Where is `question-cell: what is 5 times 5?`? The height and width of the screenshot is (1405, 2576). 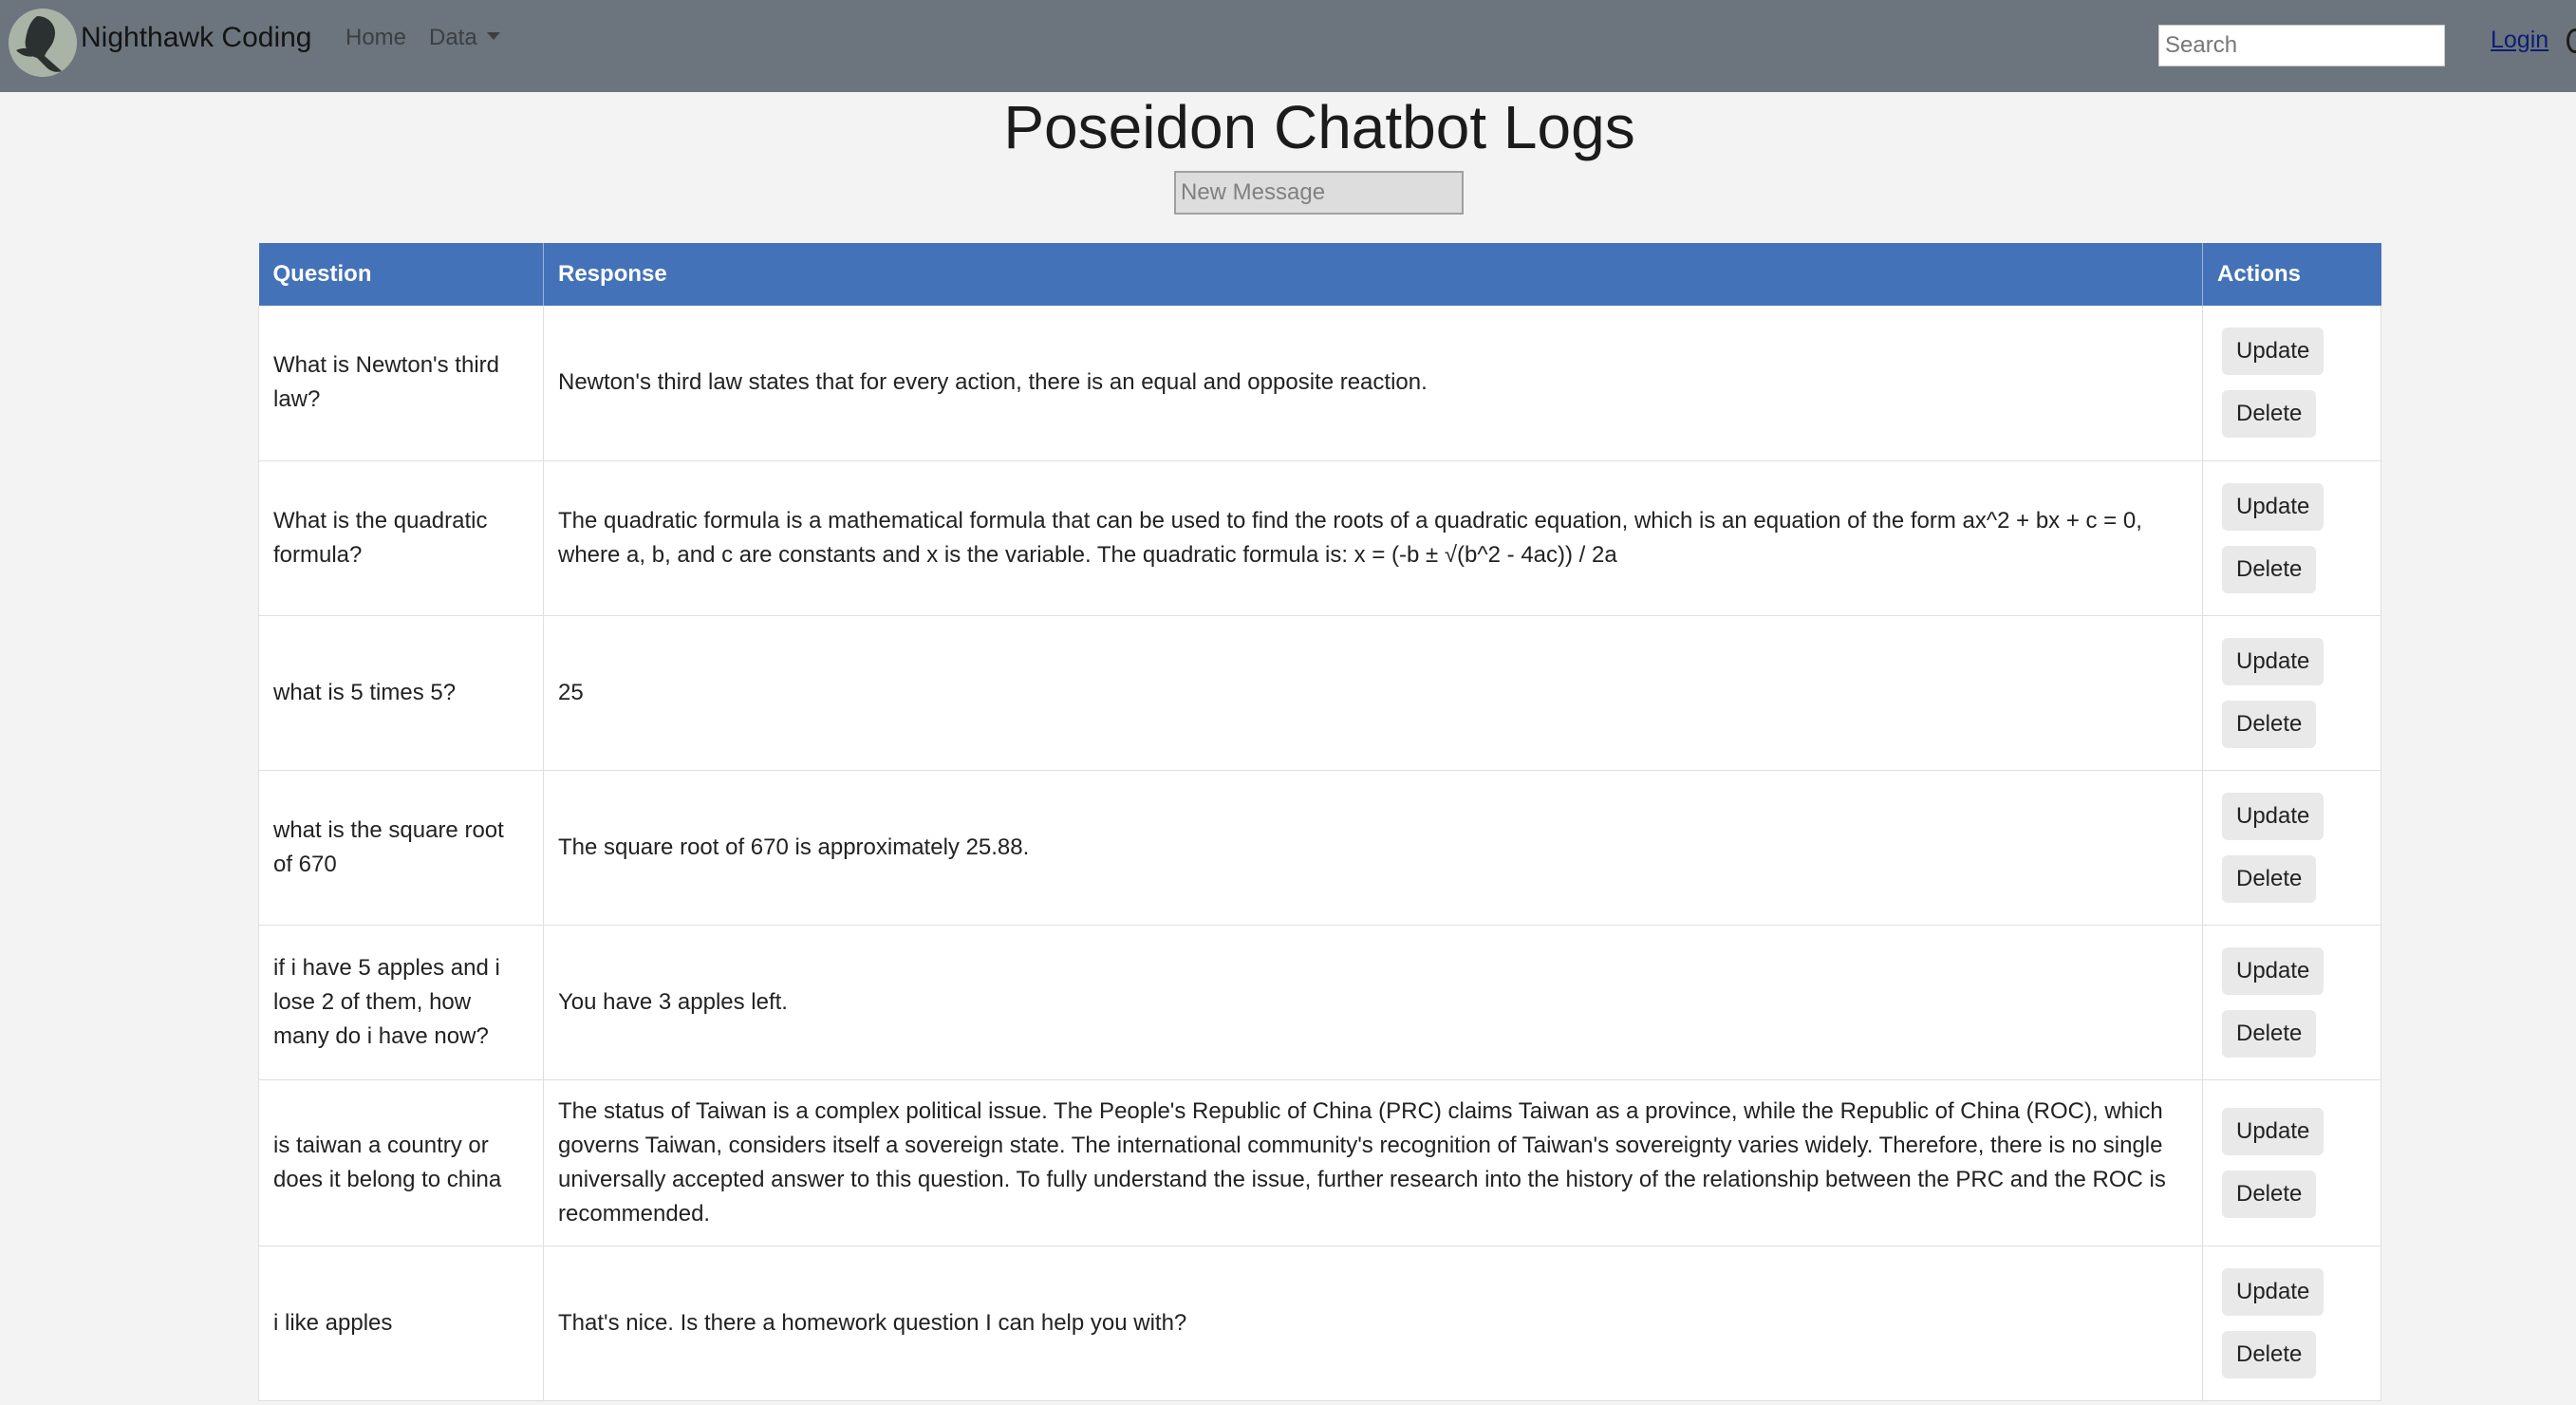
question-cell: what is 5 times 5? is located at coordinates (401, 693).